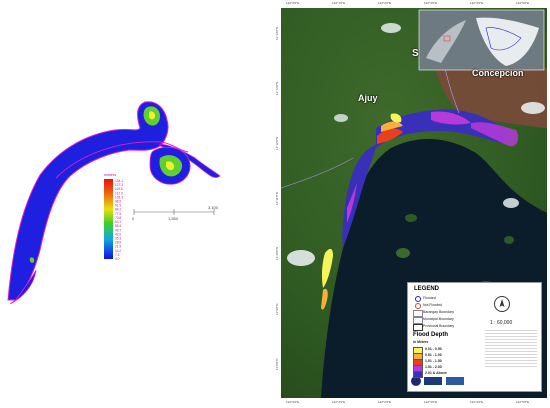 Image resolution: width=550 pixels, height=408 pixels. I want to click on grid-tick-label: 11°8'0"N, so click(277, 364).